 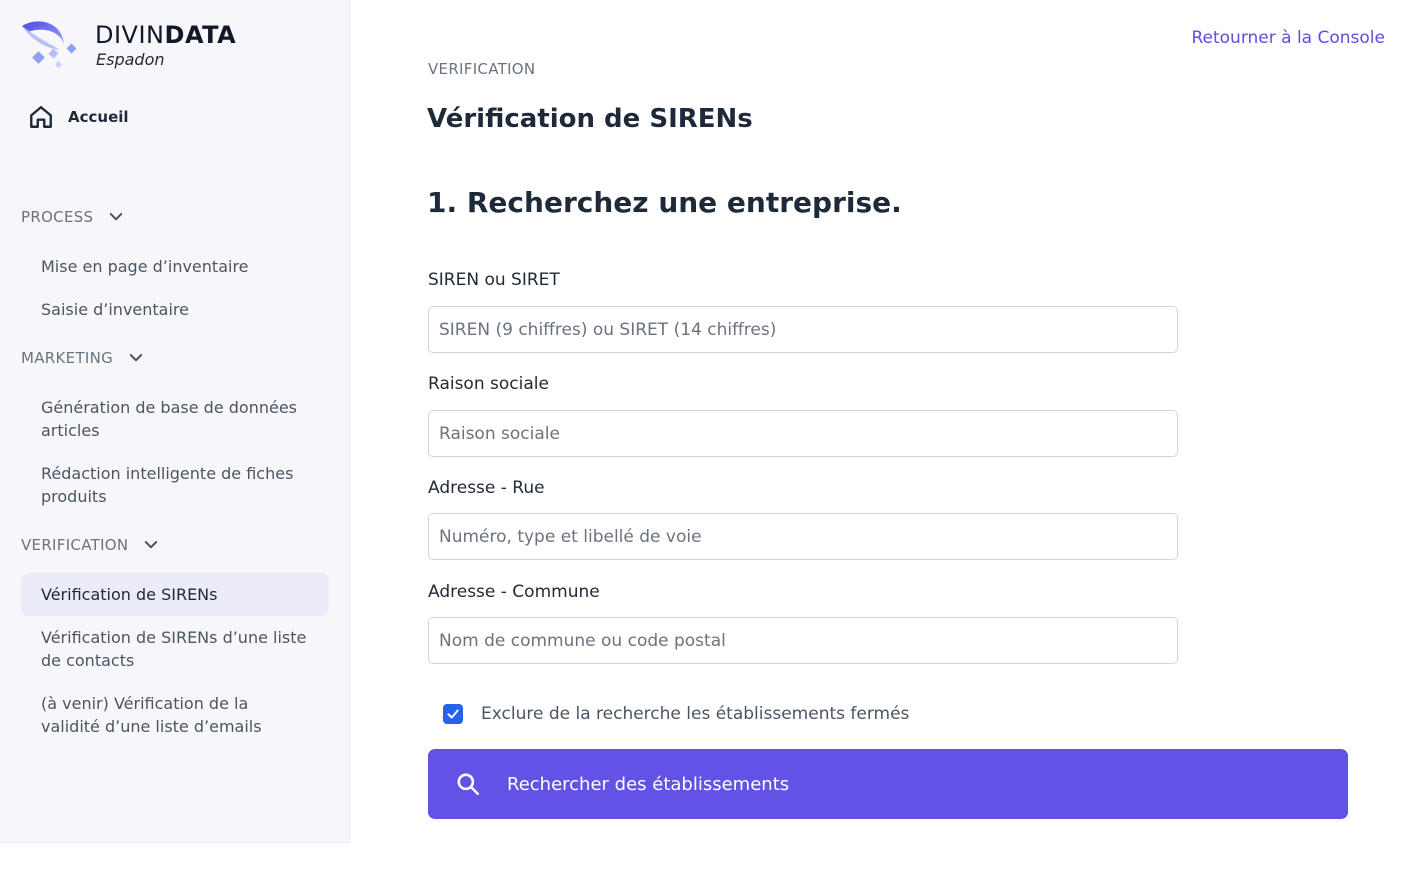 I want to click on sidebar-item-verification-sirens: Vérification de SIRENs, so click(x=175, y=594).